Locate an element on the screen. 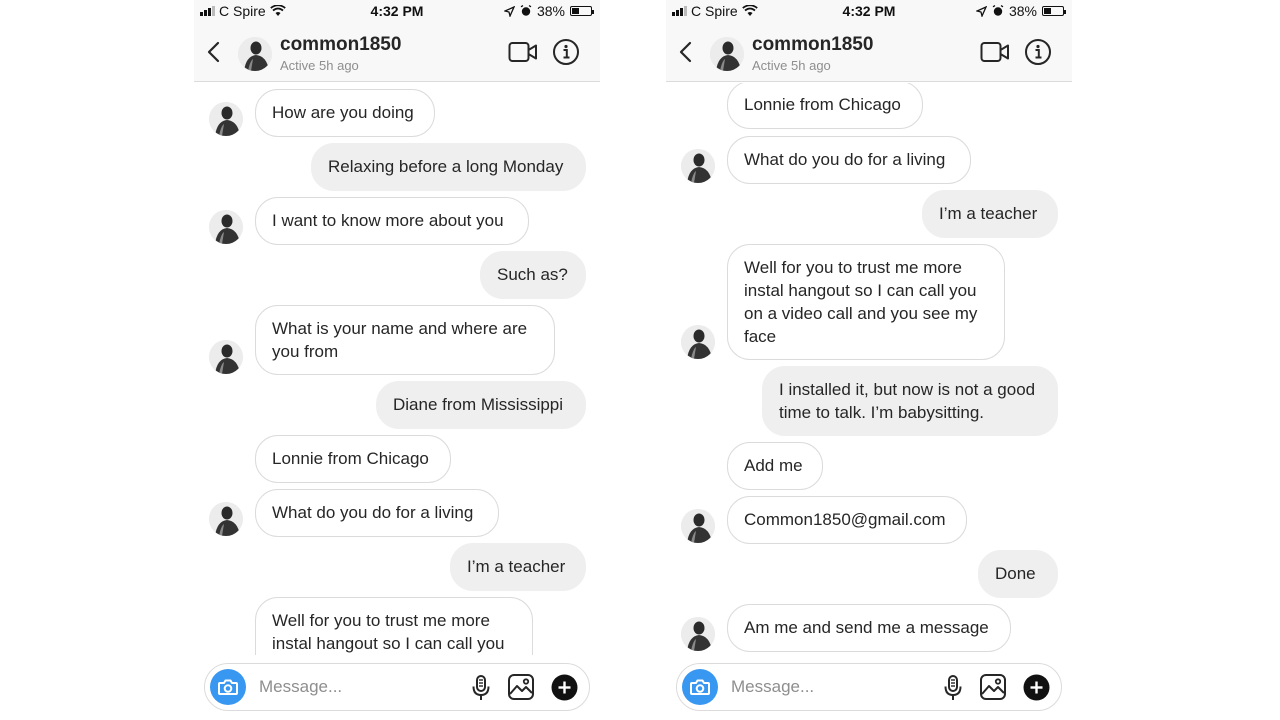 Image resolution: width=1280 pixels, height=720 pixels. message-text: Such as? is located at coordinates (532, 274).